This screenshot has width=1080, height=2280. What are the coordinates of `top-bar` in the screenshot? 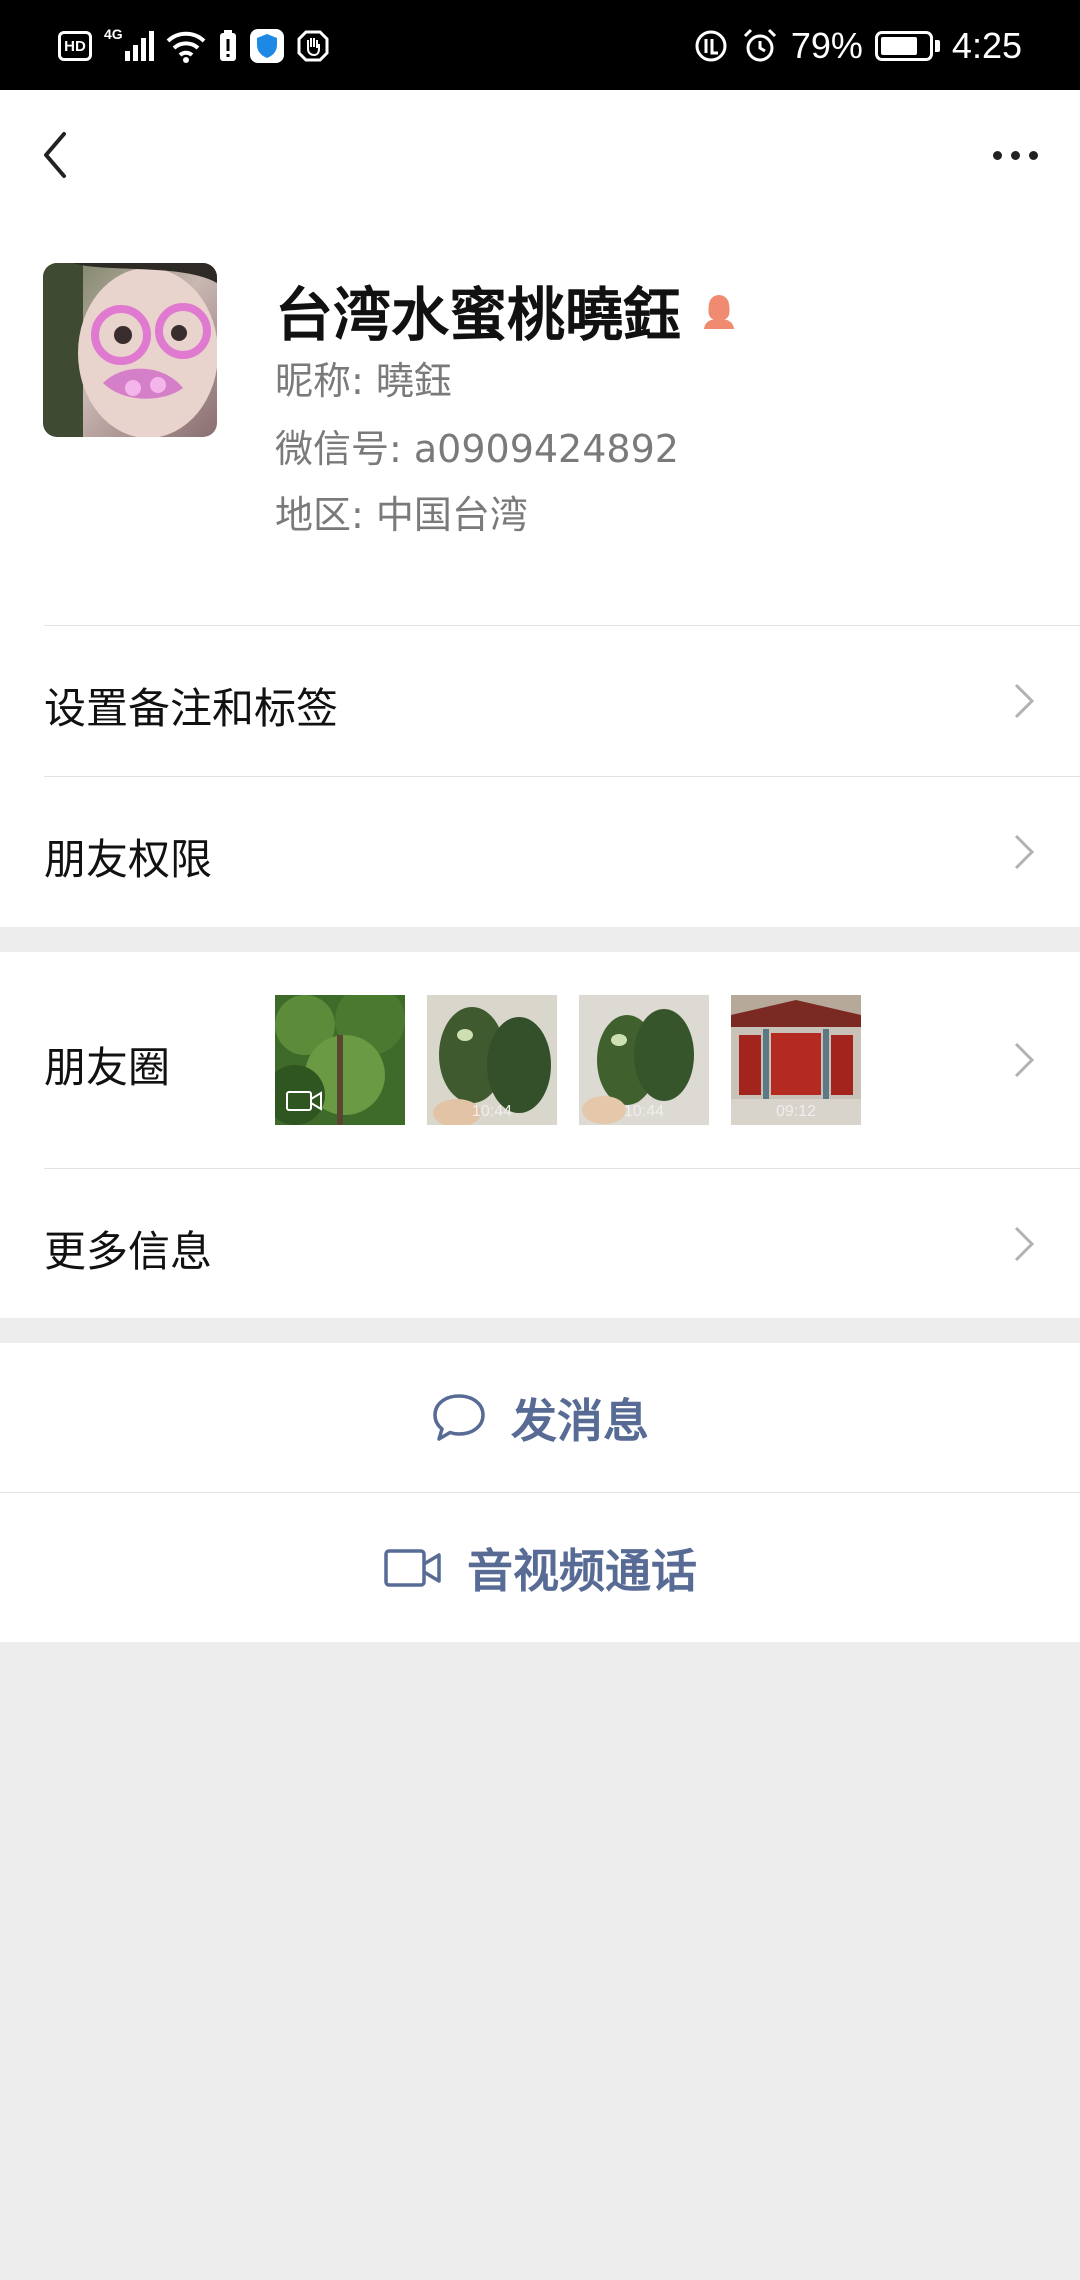 It's located at (540, 155).